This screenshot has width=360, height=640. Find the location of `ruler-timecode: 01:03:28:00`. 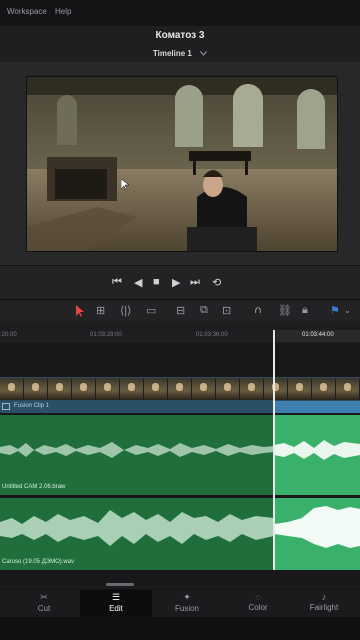

ruler-timecode: 01:03:28:00 is located at coordinates (106, 335).